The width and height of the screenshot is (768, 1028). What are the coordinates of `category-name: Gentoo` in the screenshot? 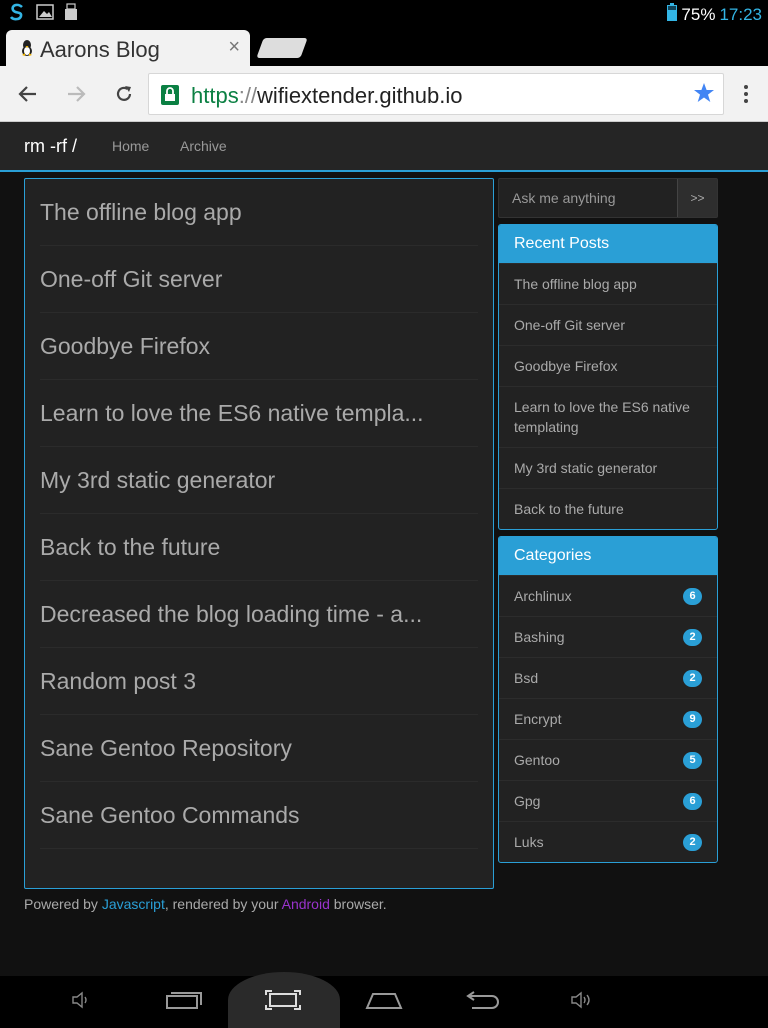 It's located at (537, 760).